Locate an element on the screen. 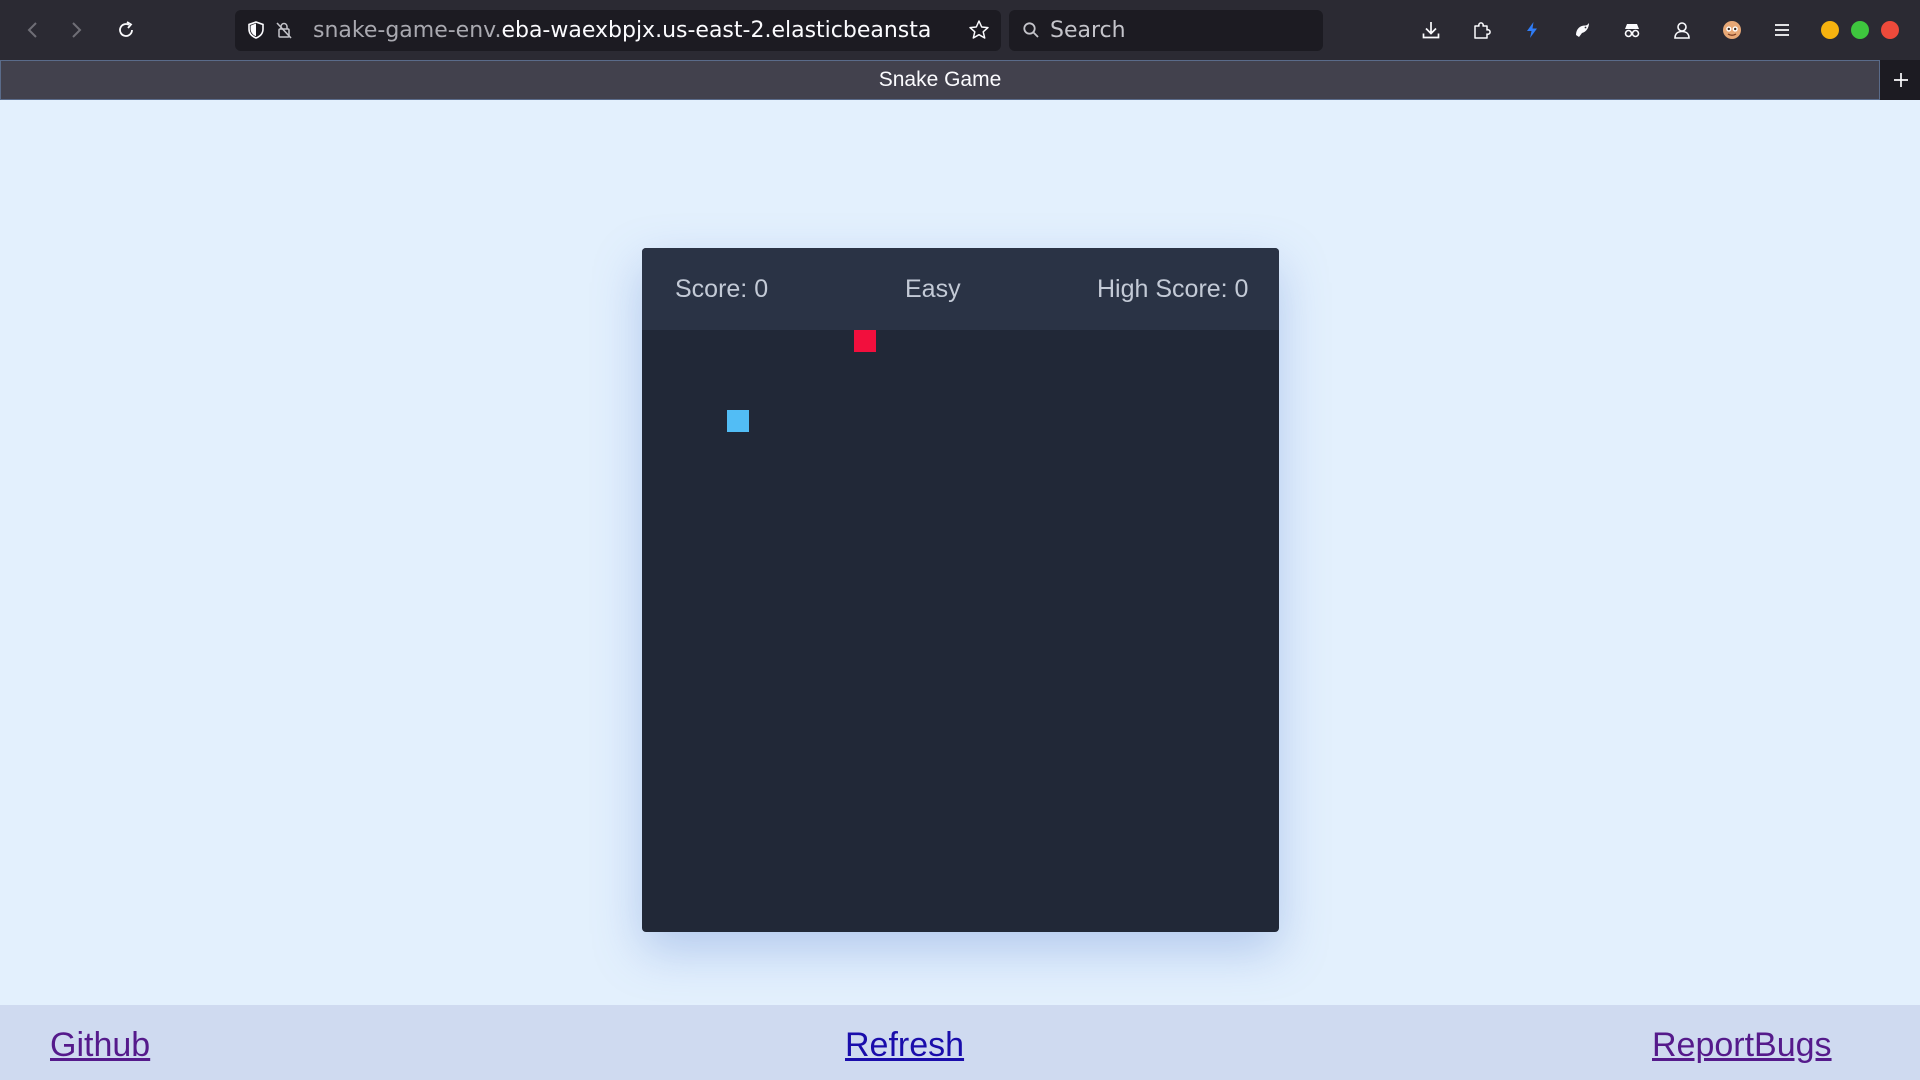 Image resolution: width=1920 pixels, height=1080 pixels. github-link: Github is located at coordinates (100, 1045).